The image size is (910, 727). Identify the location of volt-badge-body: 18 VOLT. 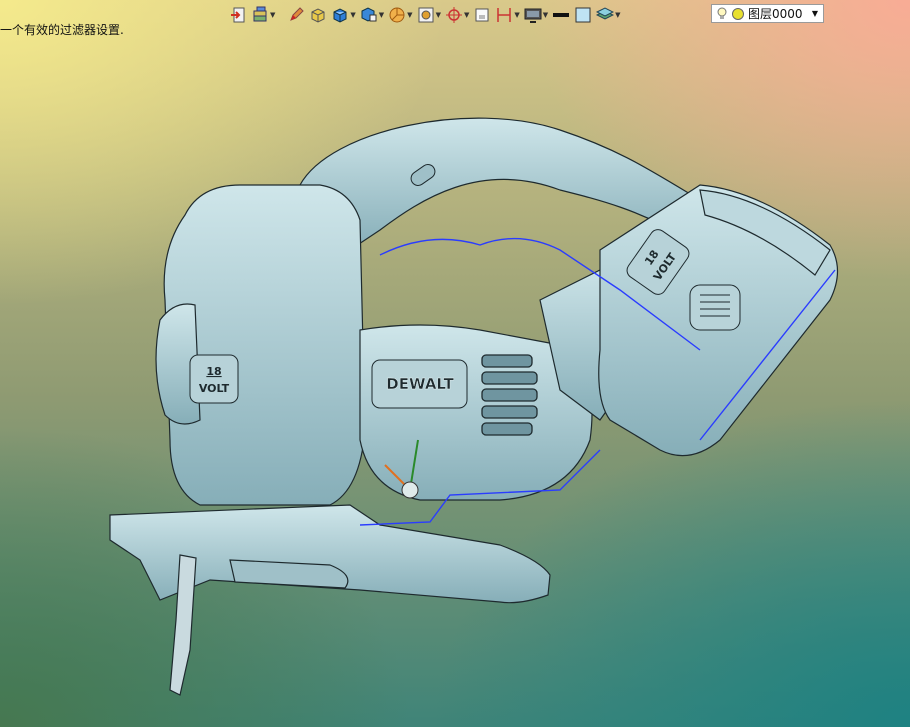
(214, 379).